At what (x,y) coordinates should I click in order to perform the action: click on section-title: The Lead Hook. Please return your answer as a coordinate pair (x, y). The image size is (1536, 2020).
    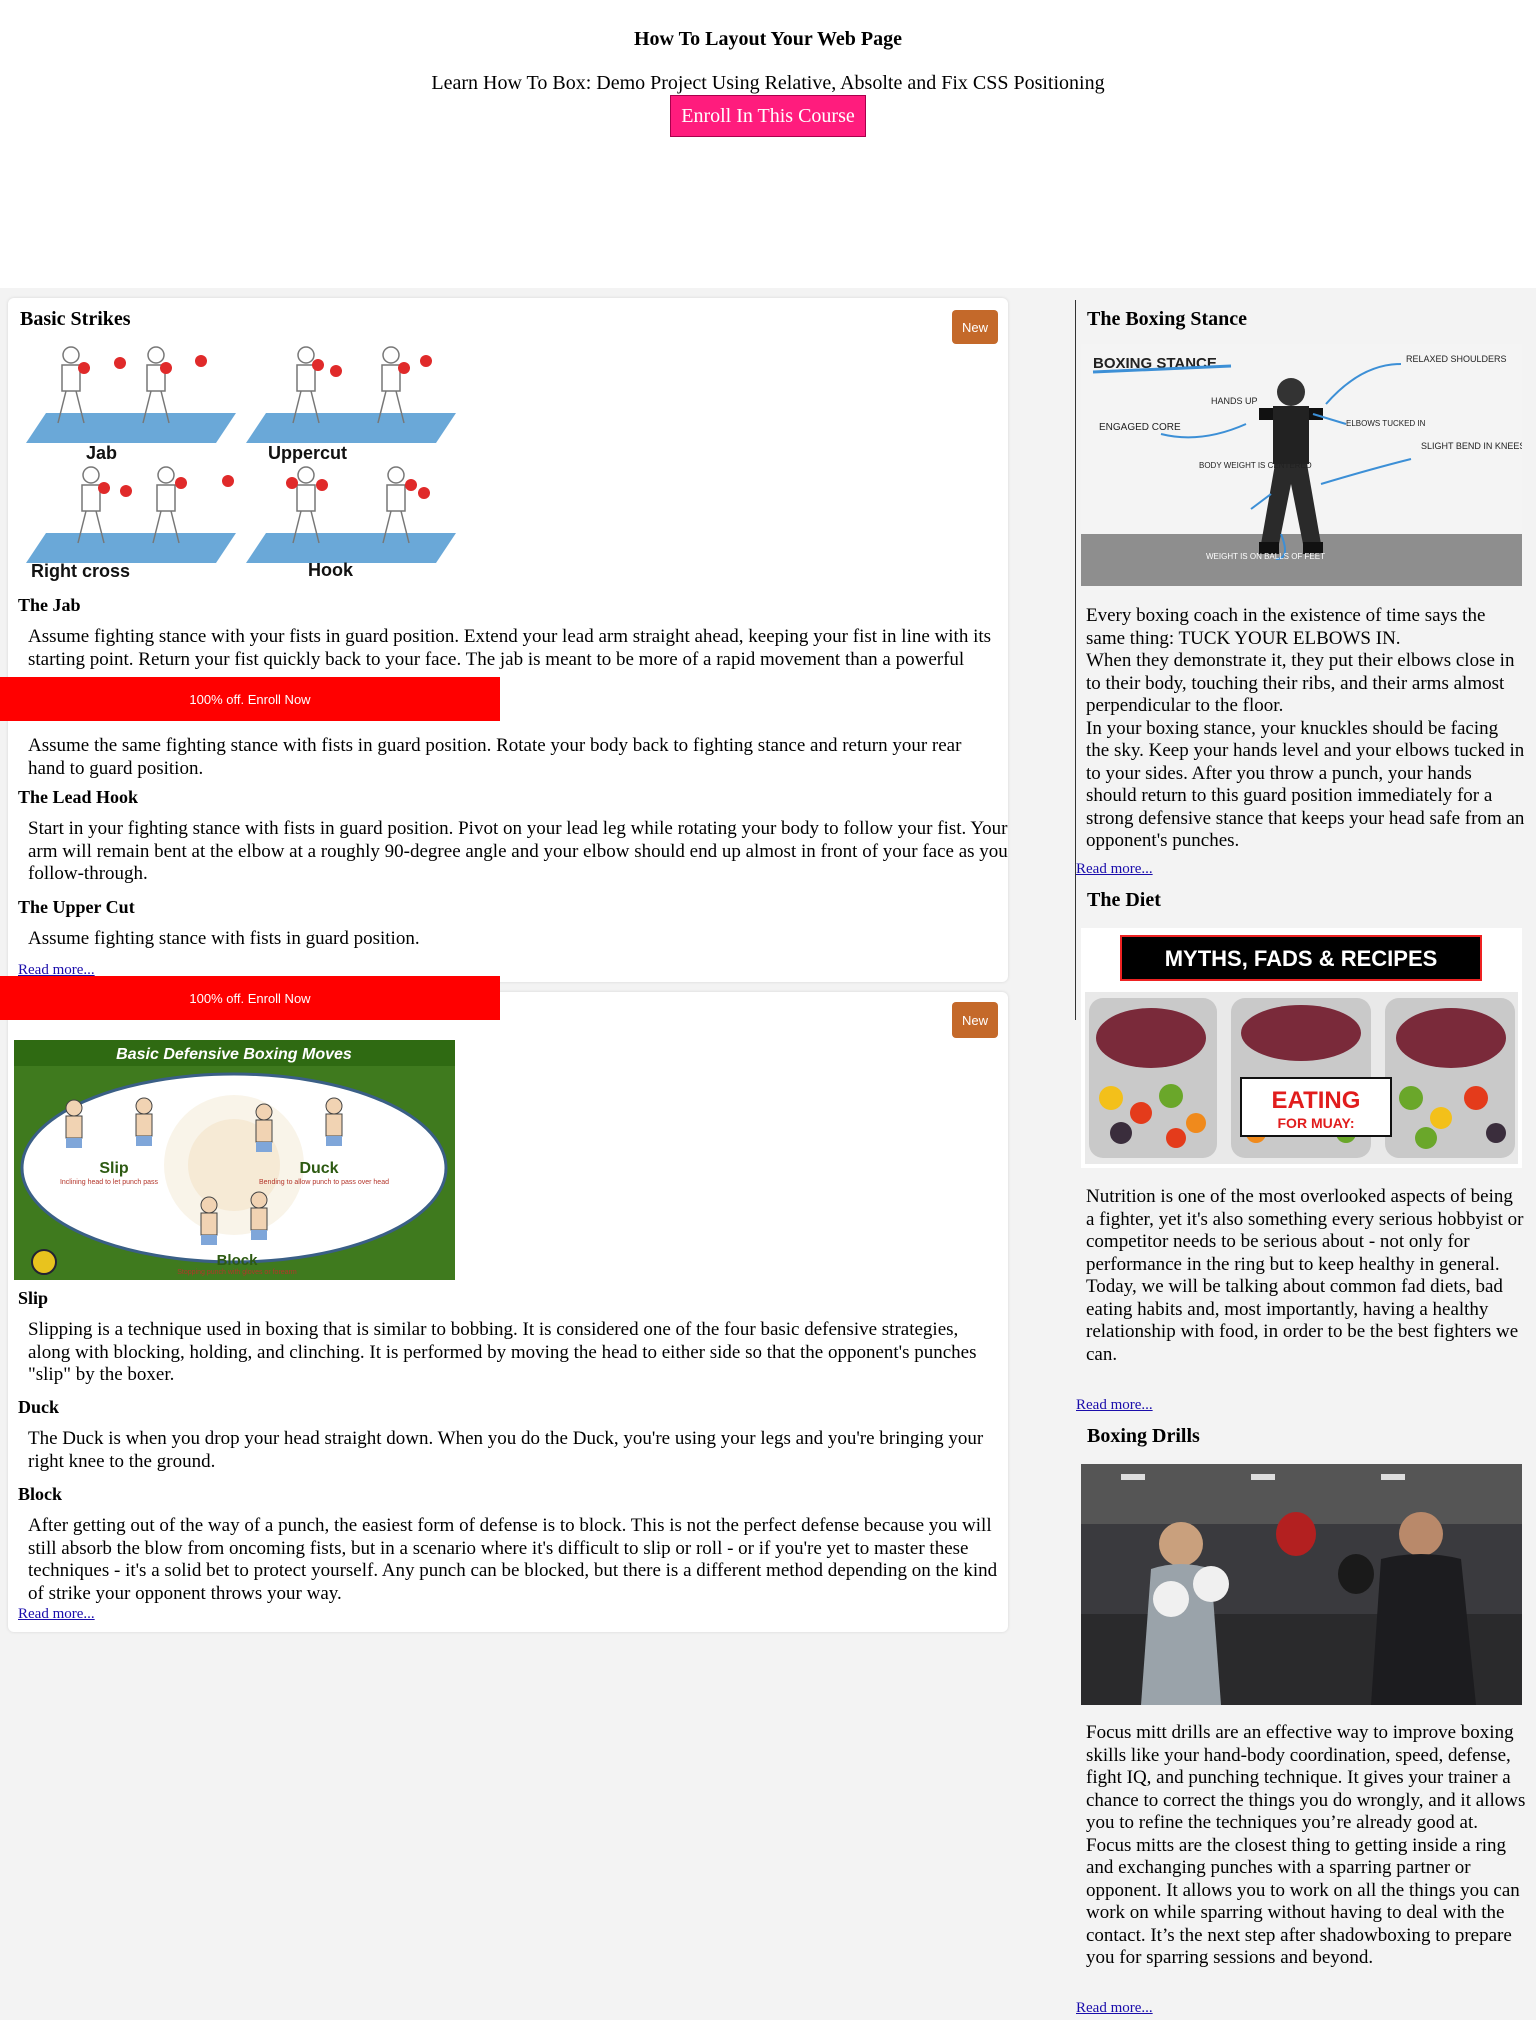
    Looking at the image, I should click on (78, 797).